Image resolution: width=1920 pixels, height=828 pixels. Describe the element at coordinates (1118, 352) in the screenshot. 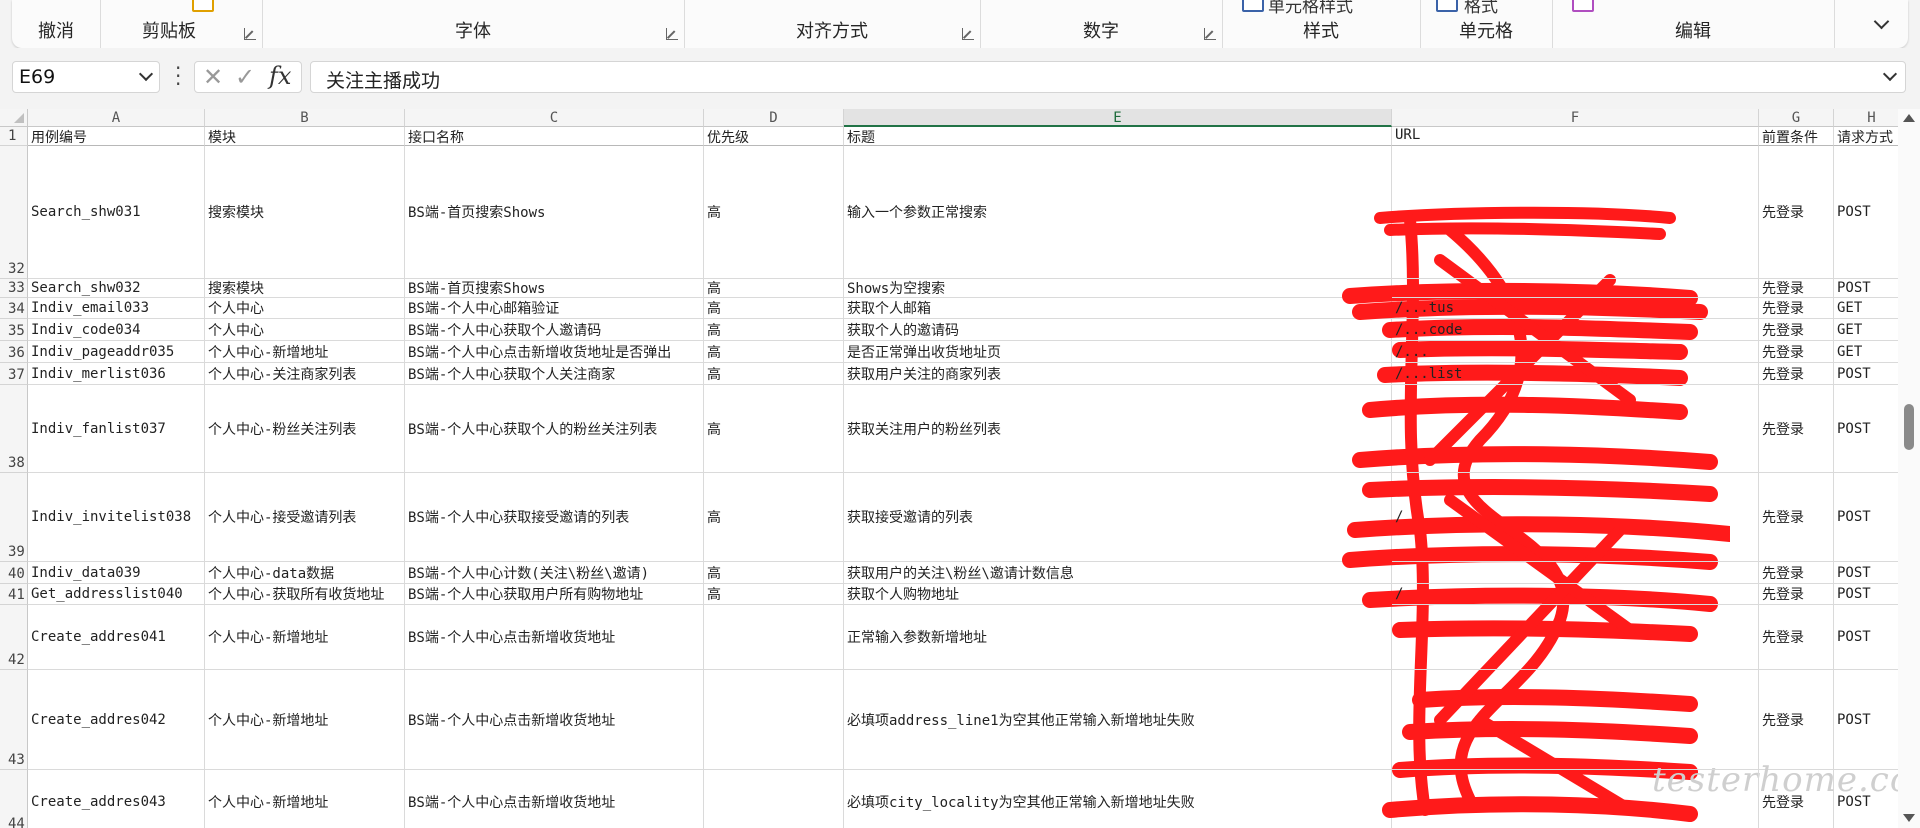

I see `table-cell: 是否正常弹出收货地址页` at that location.